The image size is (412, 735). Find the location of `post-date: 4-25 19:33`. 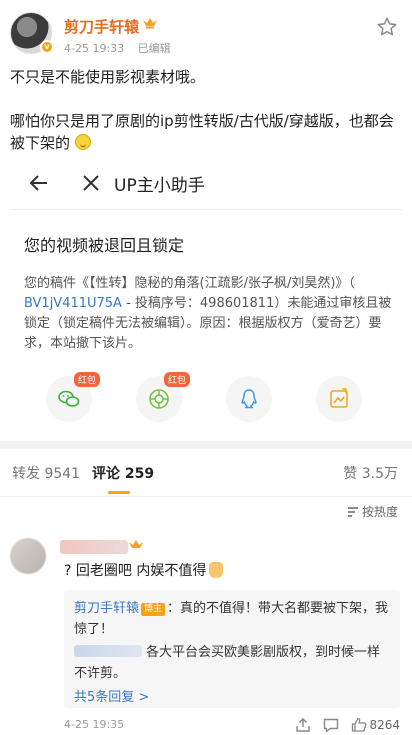

post-date: 4-25 19:33 is located at coordinates (94, 48).